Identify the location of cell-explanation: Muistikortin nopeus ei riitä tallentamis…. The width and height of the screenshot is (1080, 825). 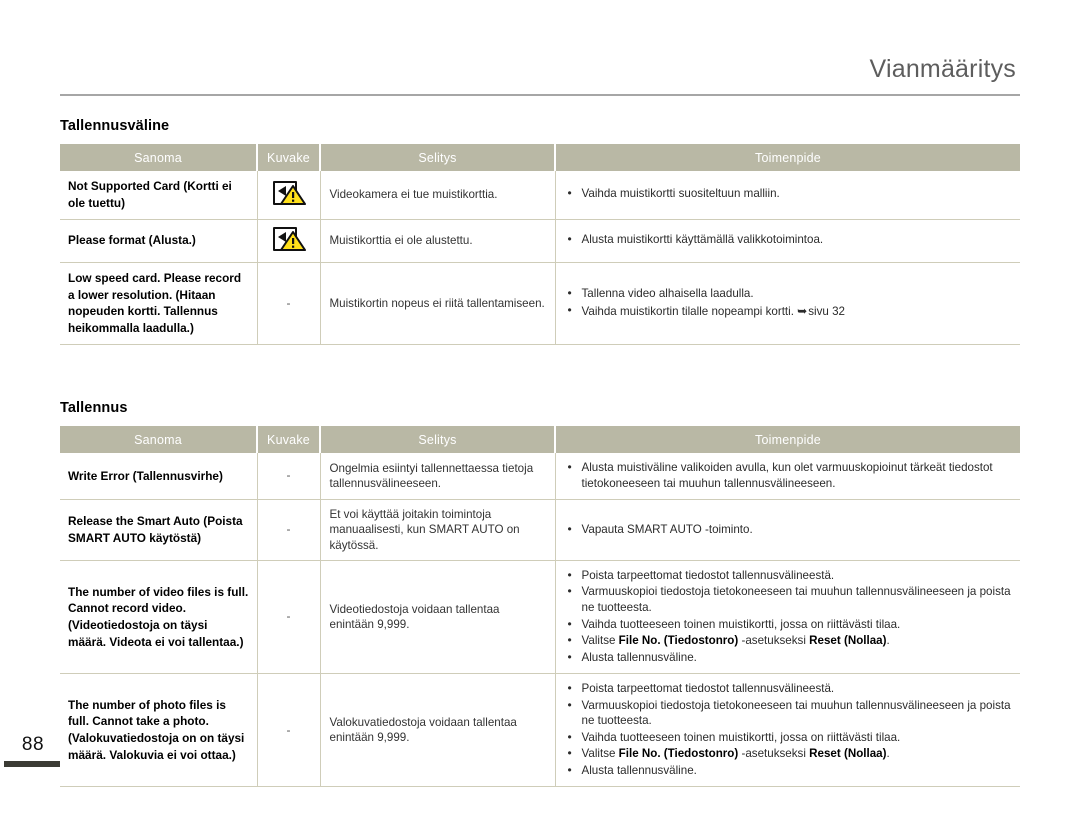
(438, 303).